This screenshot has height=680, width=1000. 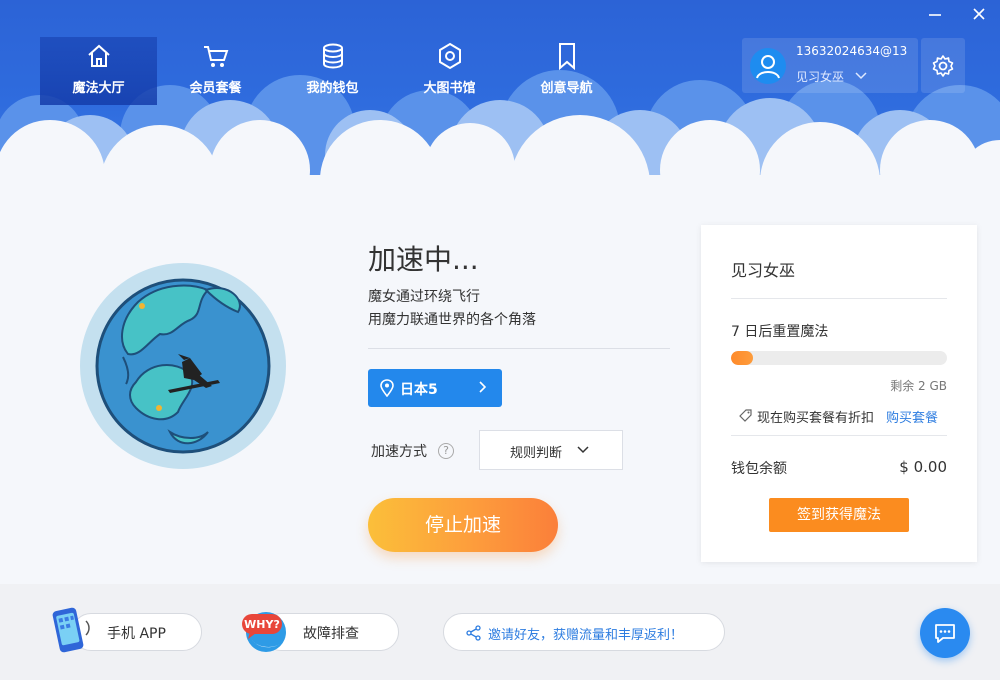 I want to click on chat-support-button, so click(x=945, y=633).